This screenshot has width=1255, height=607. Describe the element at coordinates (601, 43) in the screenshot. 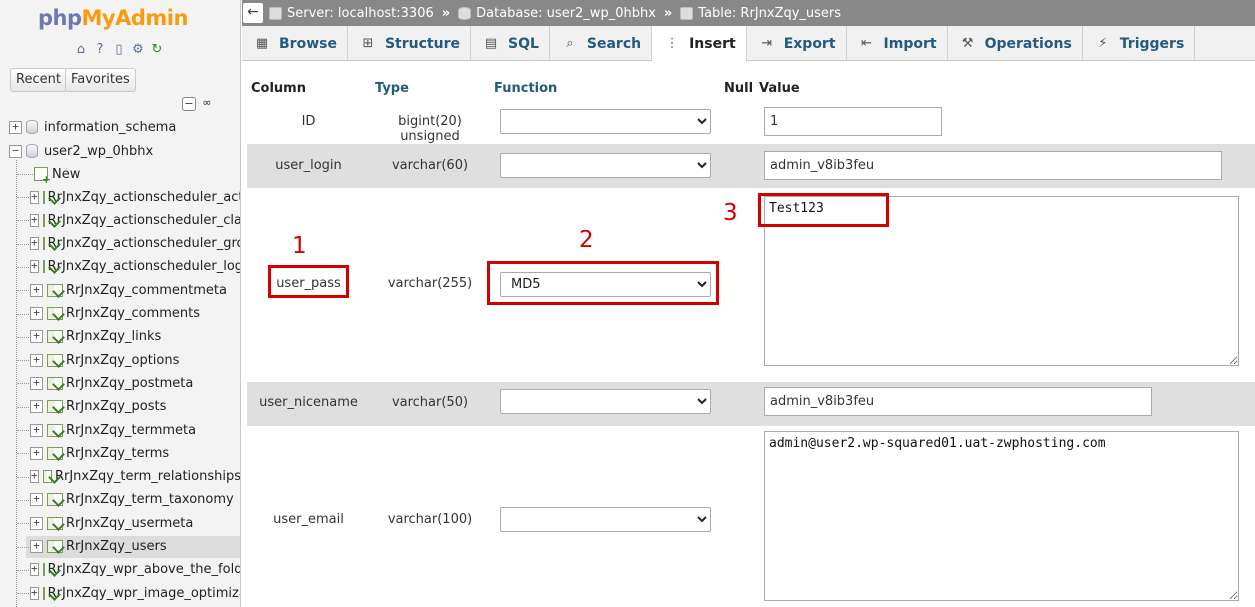

I see `tab-search: ⌕ Search` at that location.